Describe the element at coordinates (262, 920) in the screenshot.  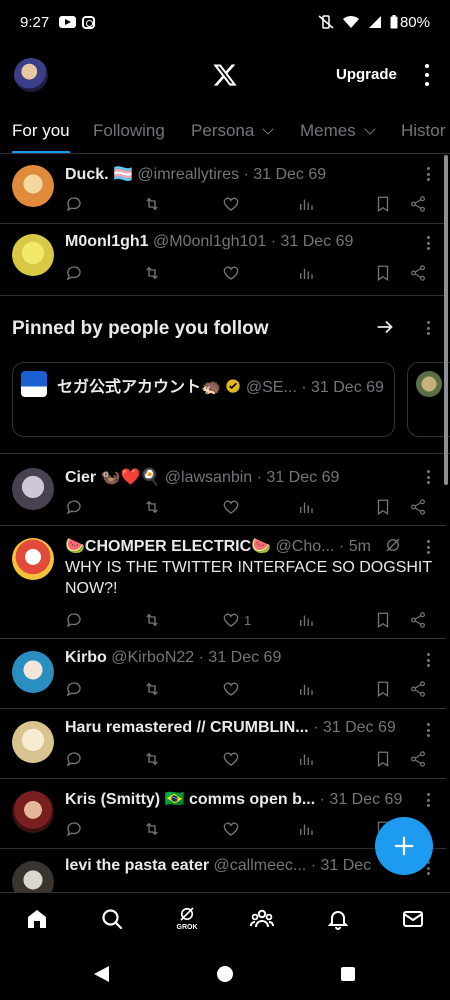
I see `nav-communities` at that location.